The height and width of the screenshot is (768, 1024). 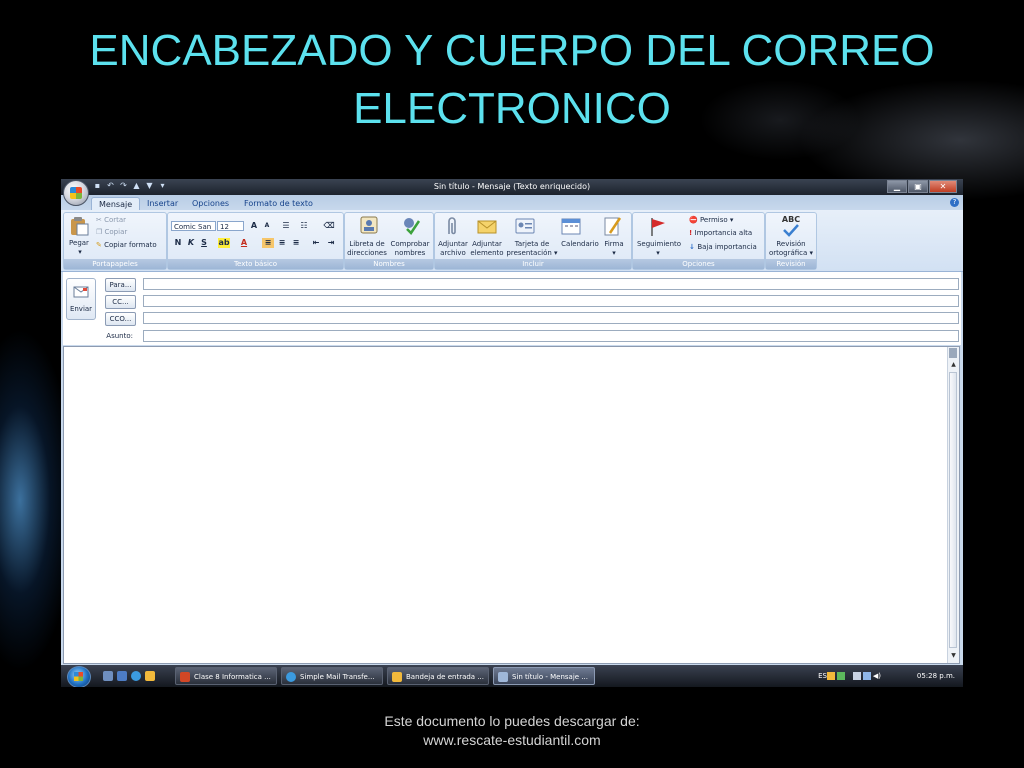 What do you see at coordinates (866, 676) in the screenshot?
I see `tray-monitor-icon` at bounding box center [866, 676].